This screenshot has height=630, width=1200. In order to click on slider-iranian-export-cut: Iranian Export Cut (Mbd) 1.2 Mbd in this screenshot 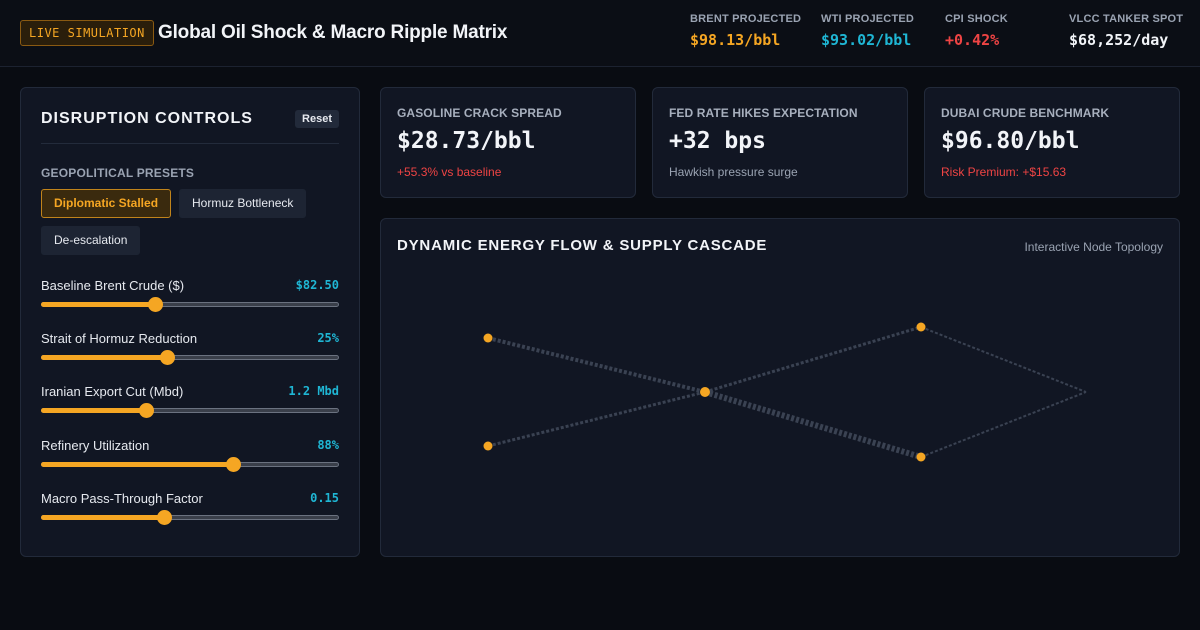, I will do `click(190, 404)`.